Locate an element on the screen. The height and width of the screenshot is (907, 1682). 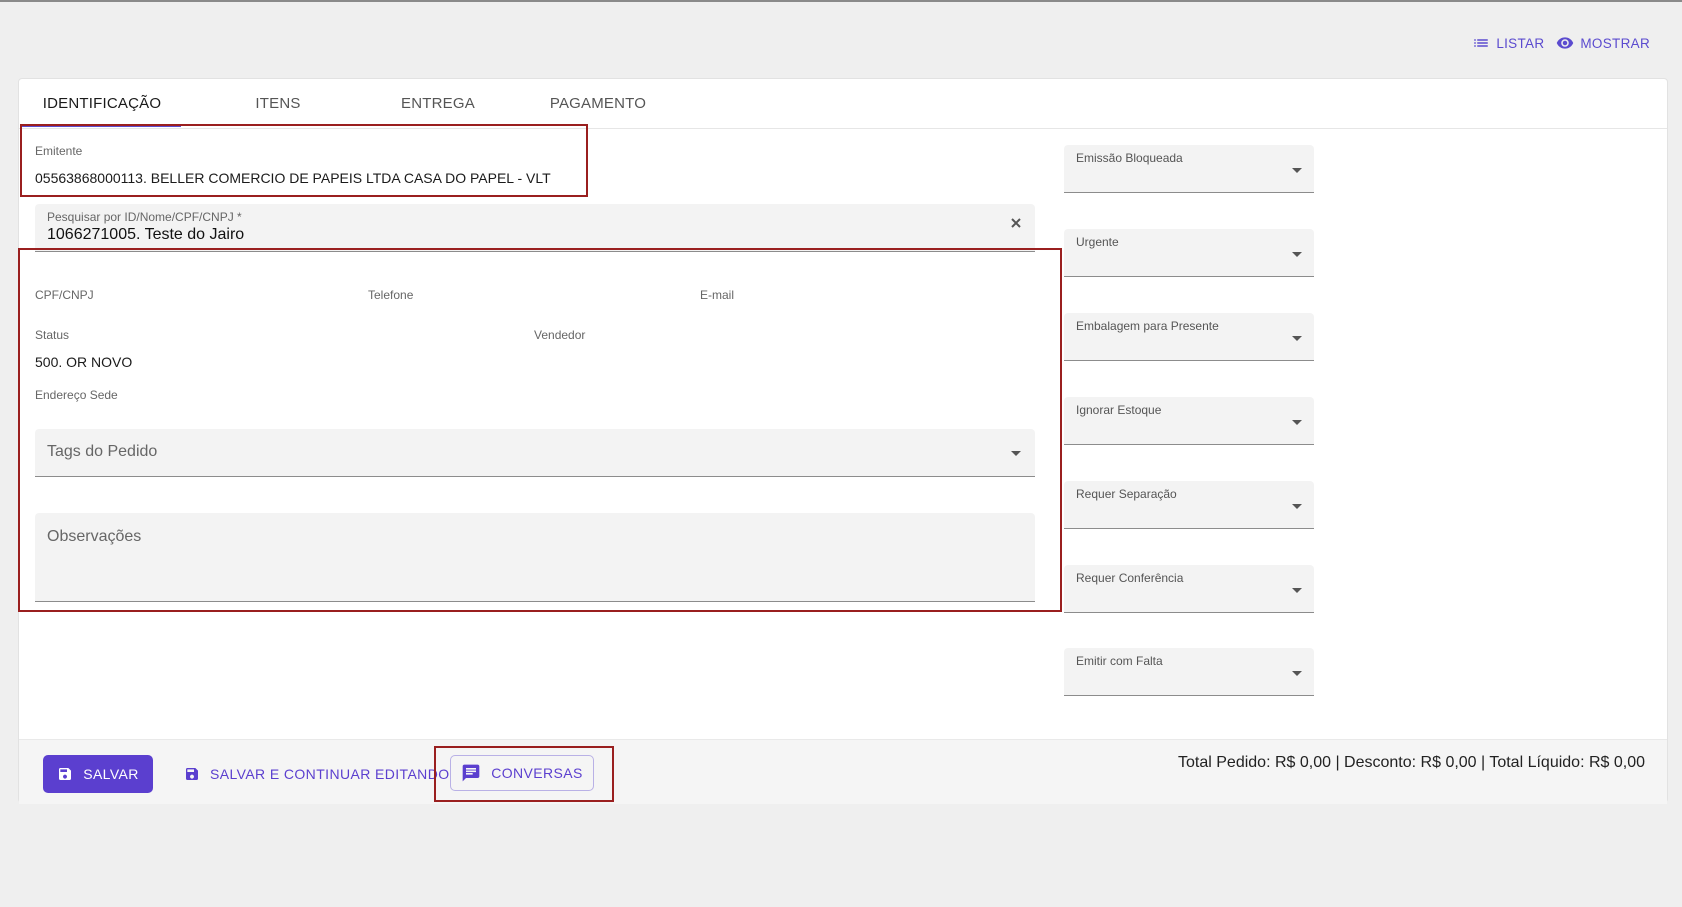
save-button-label: SALVAR is located at coordinates (111, 774).